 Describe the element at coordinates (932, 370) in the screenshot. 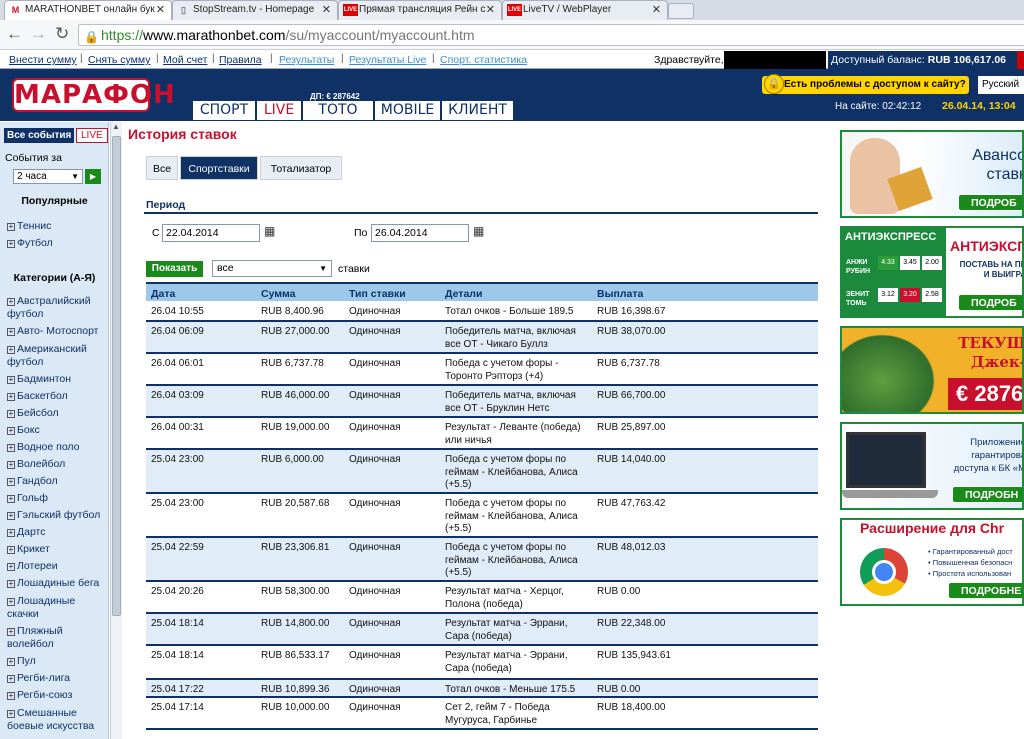

I see `jackpot-banner: ТЕКУЩ Джек- € 2876` at that location.